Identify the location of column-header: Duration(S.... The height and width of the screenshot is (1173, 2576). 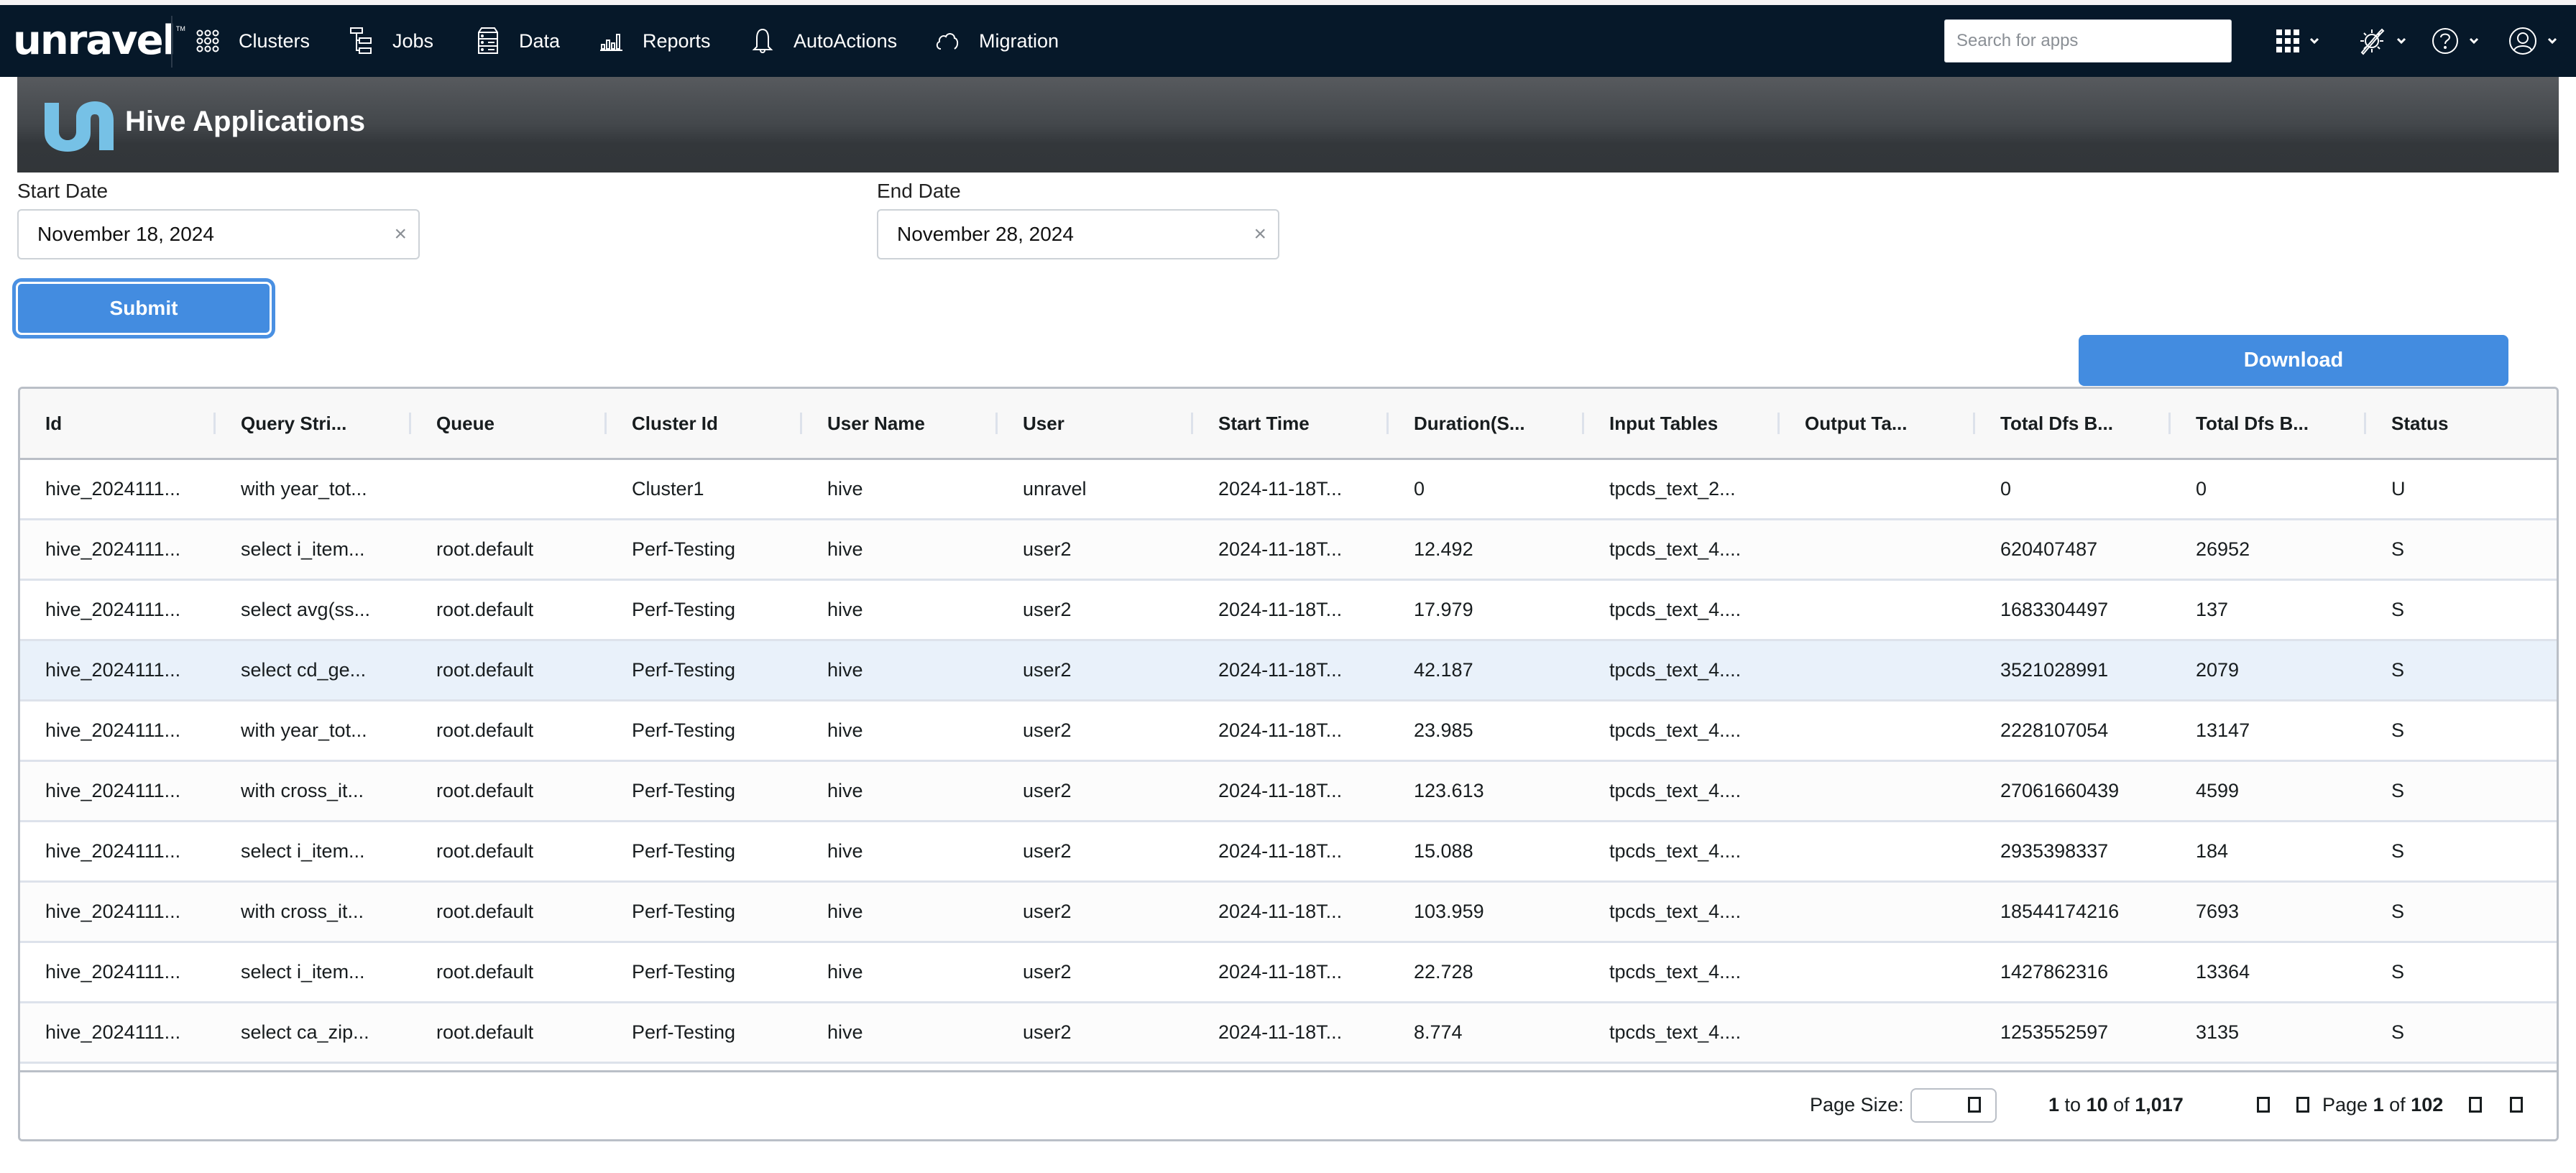
(1486, 423).